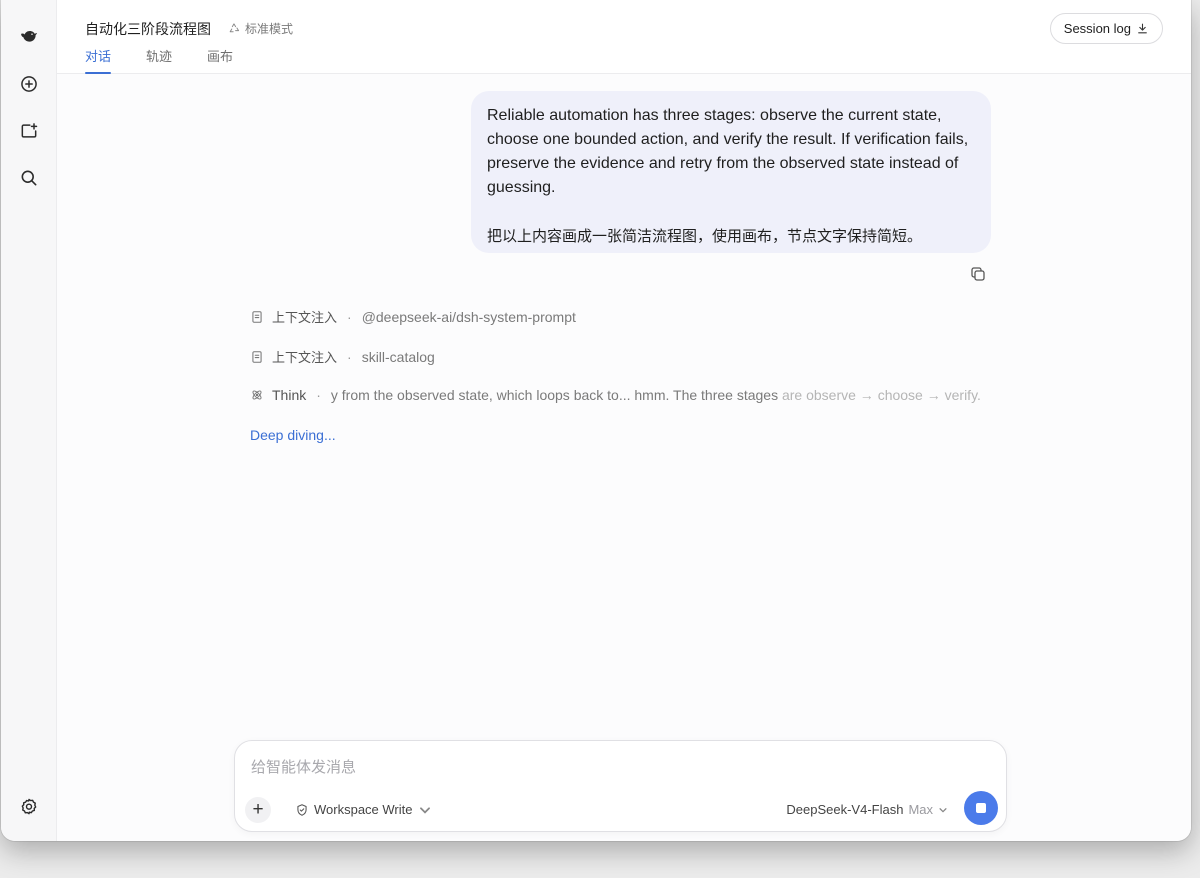 This screenshot has width=1200, height=878. What do you see at coordinates (269, 29) in the screenshot?
I see `mode-label: 标准模式` at bounding box center [269, 29].